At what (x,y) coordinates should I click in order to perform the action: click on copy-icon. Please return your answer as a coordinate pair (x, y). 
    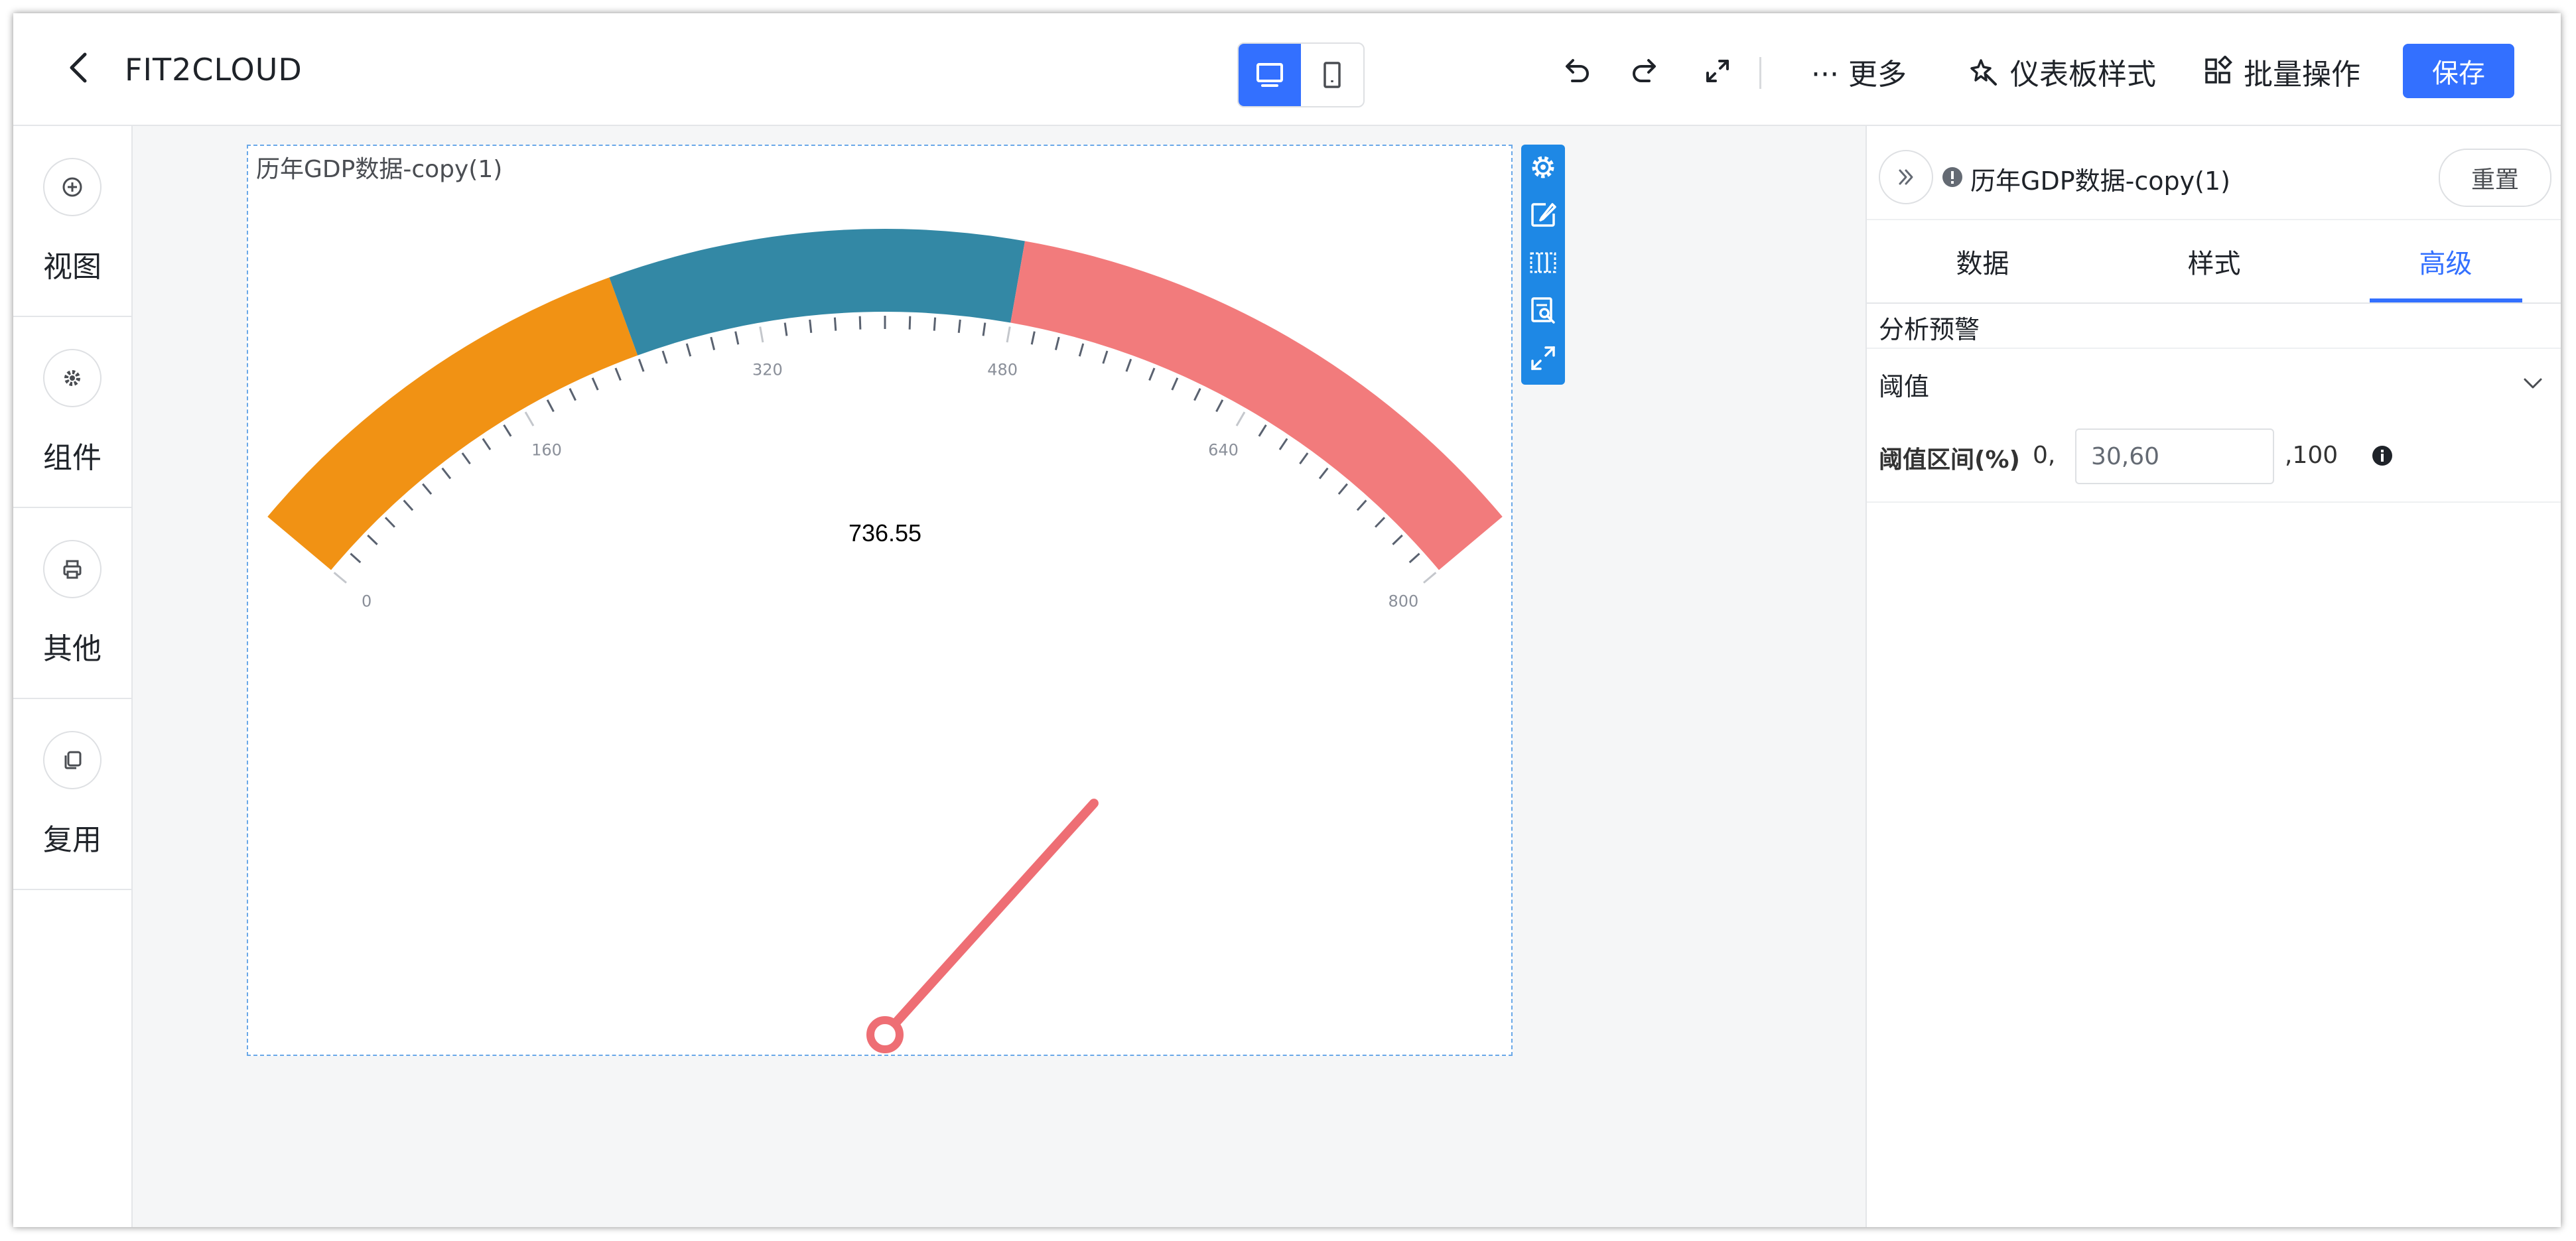
    Looking at the image, I should click on (72, 760).